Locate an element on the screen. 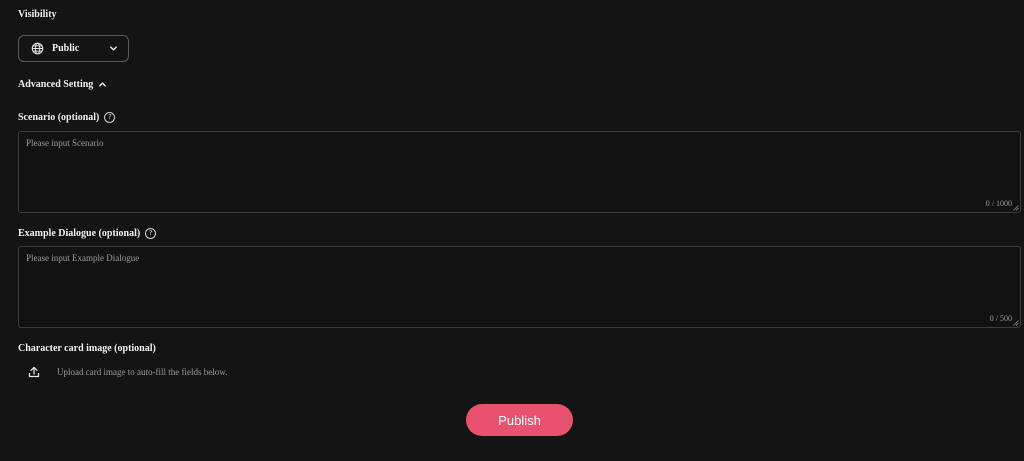 The height and width of the screenshot is (461, 1024). chevron-up-icon is located at coordinates (103, 84).